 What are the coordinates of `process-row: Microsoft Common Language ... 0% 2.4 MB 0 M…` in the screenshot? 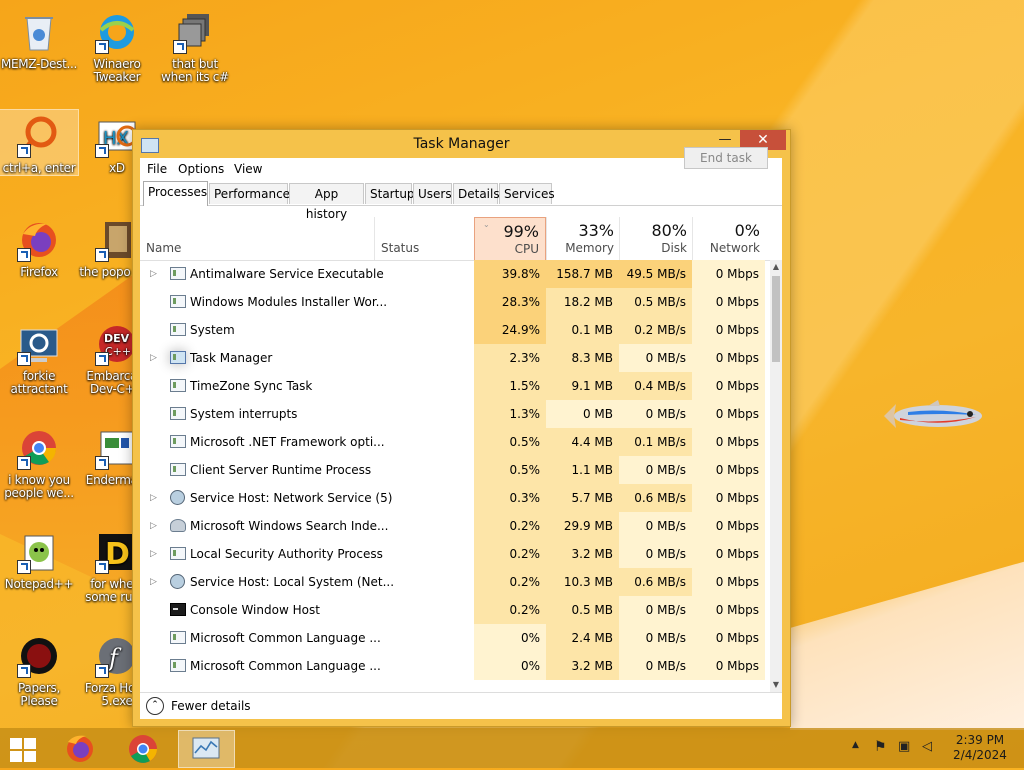 It's located at (455, 638).